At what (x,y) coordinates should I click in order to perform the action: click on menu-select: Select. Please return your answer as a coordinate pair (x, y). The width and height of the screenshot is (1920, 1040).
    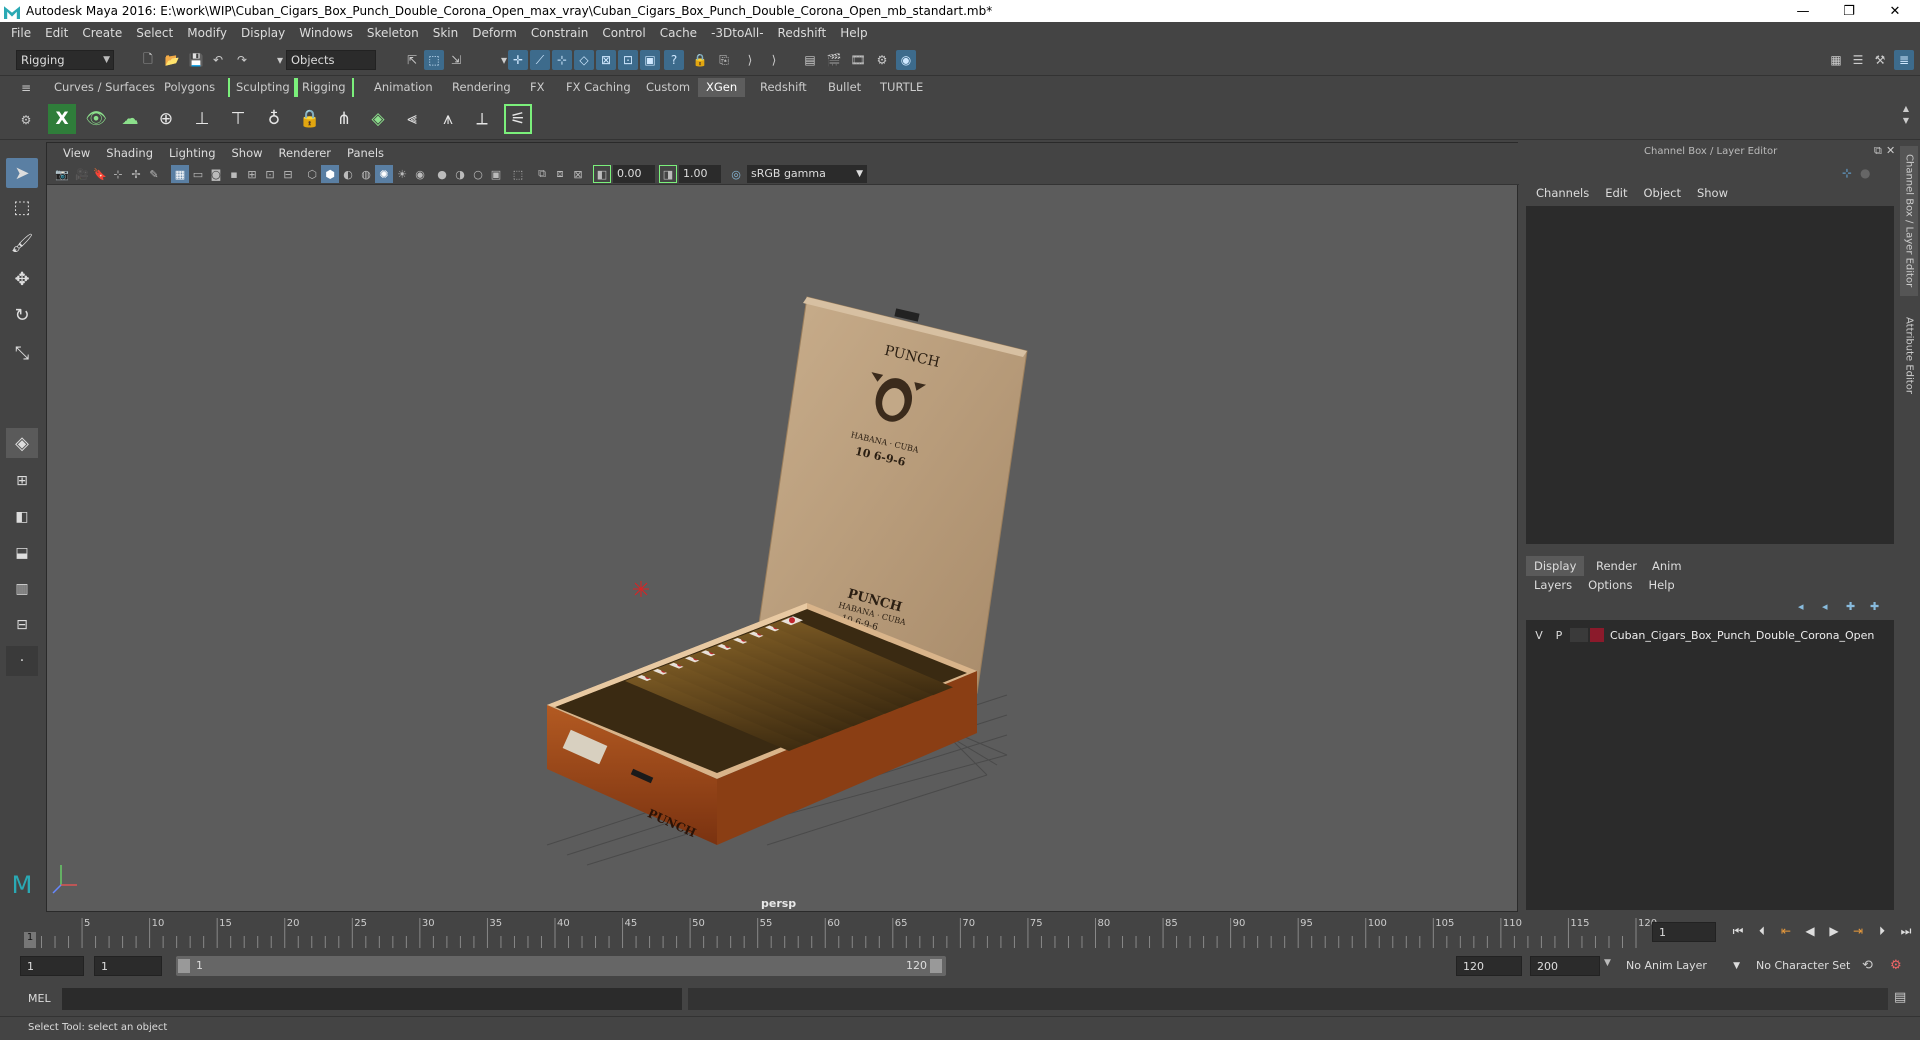
    Looking at the image, I should click on (154, 33).